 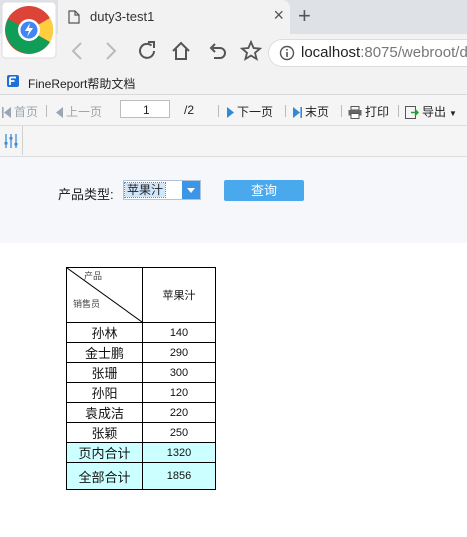 I want to click on page-total-row: 页内合计 1320, so click(x=141, y=452).